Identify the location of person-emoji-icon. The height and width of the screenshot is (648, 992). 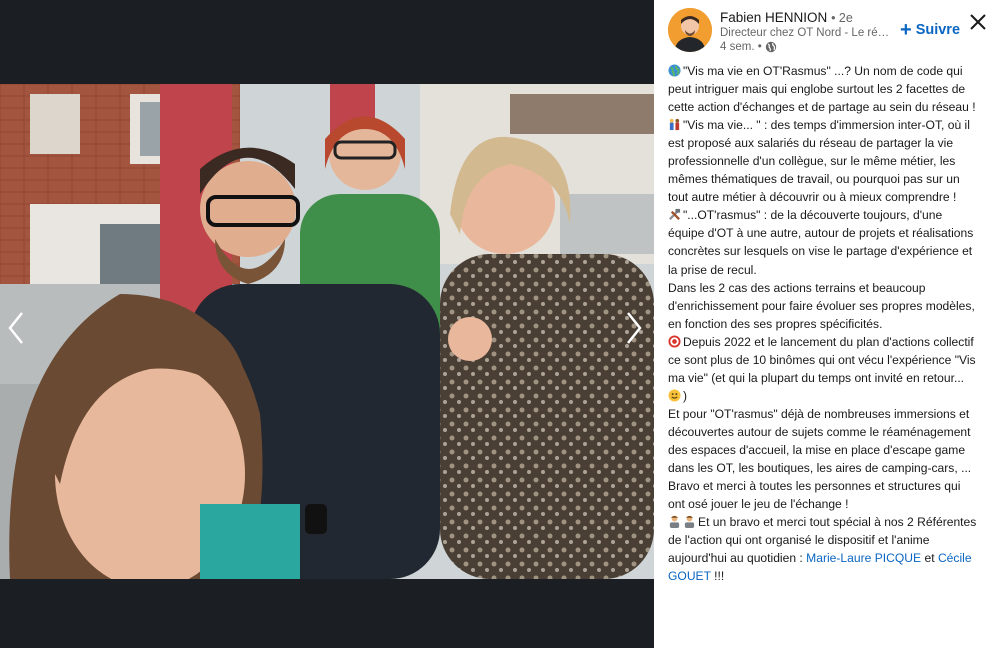
(674, 522).